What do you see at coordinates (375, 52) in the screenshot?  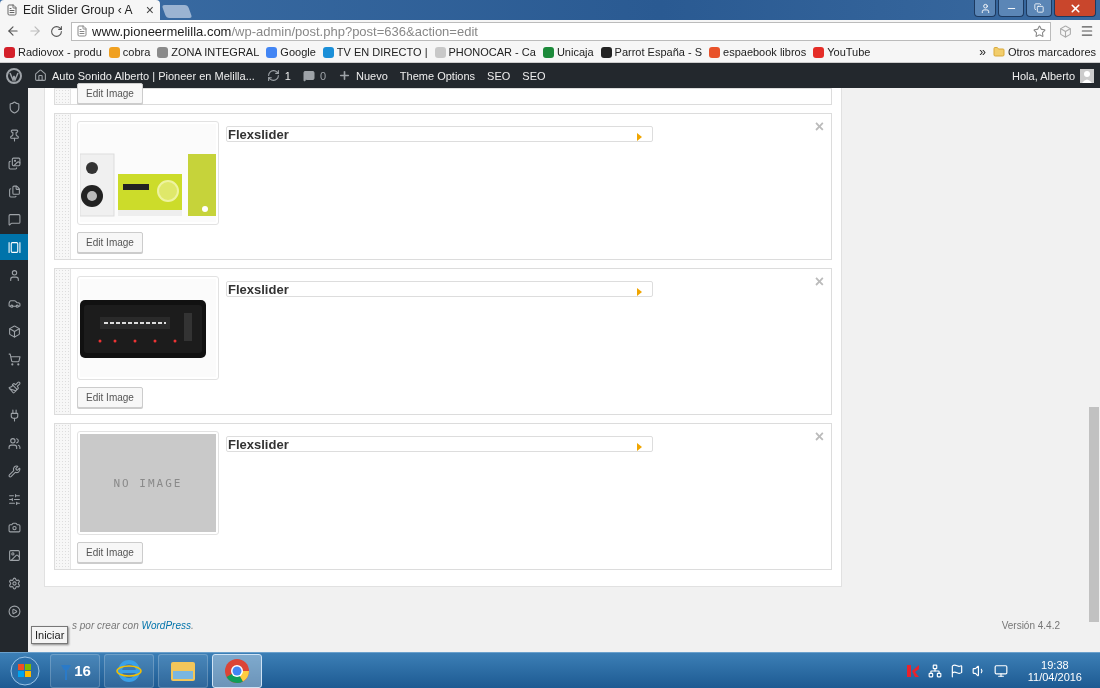 I see `bookmark: TV EN DIRECTO |` at bounding box center [375, 52].